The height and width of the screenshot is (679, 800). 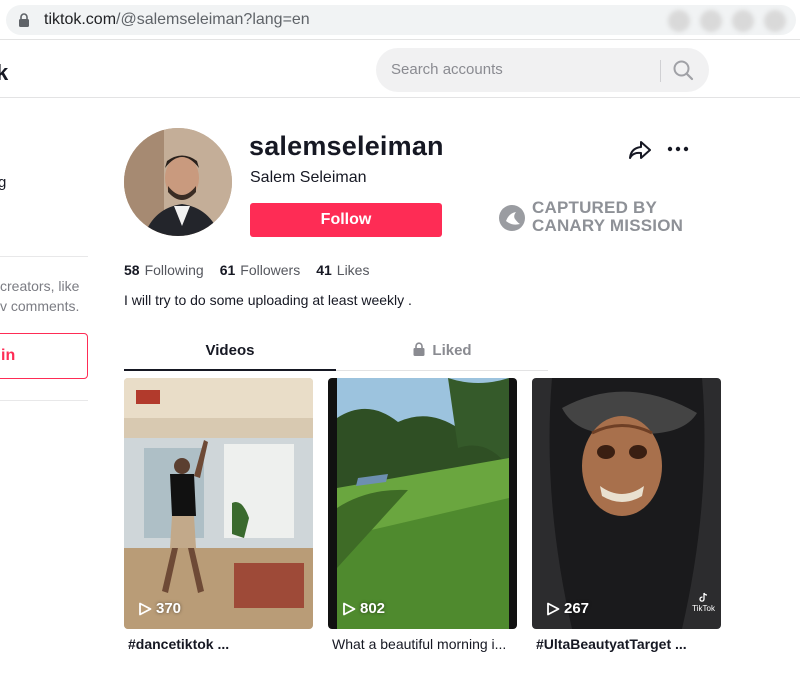 What do you see at coordinates (442, 353) in the screenshot?
I see `tab-liked: Liked` at bounding box center [442, 353].